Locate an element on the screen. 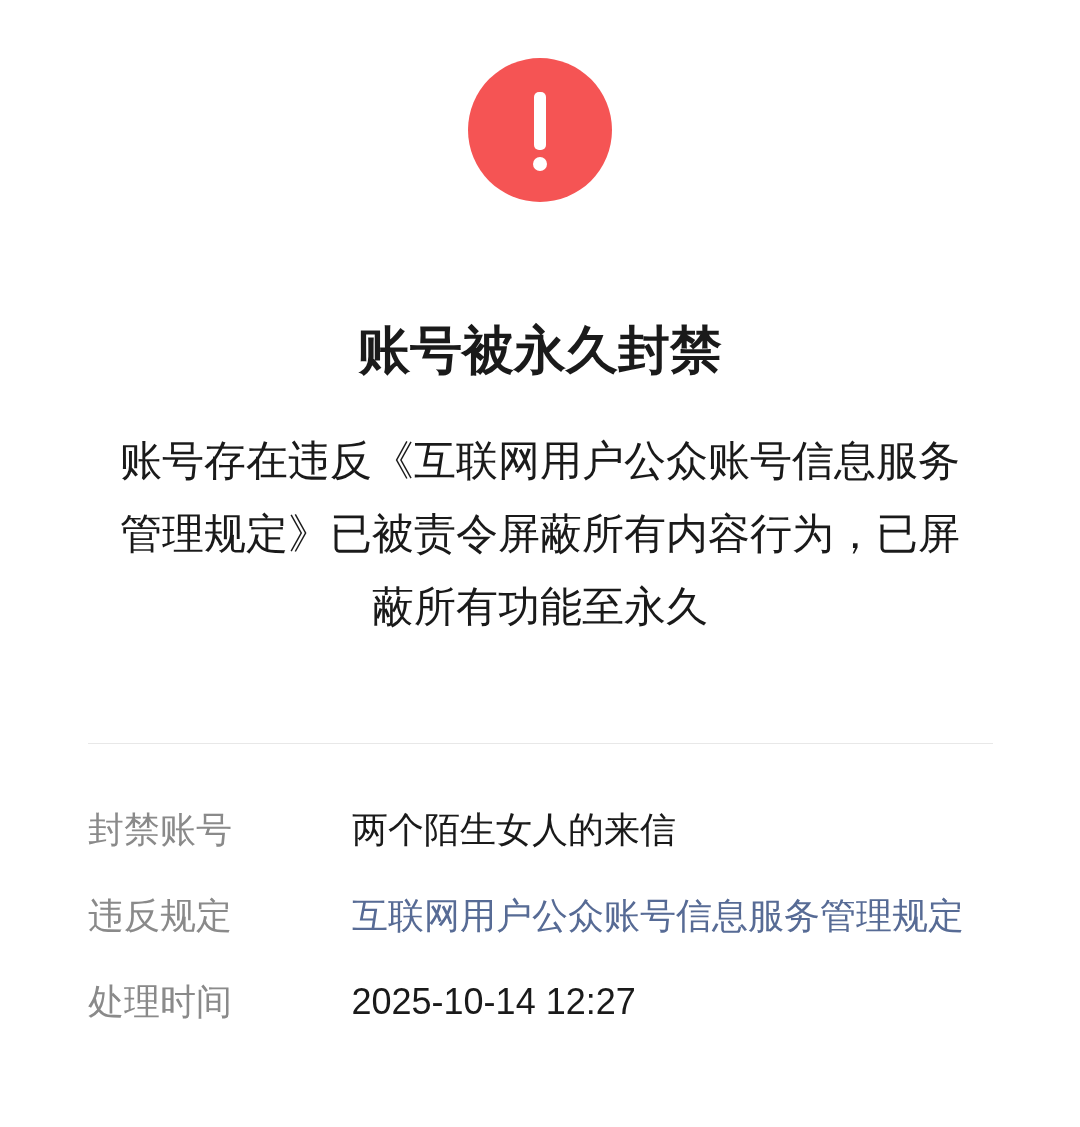 The image size is (1080, 1127). detail-value: 两个陌生女人的来信 is located at coordinates (513, 830).